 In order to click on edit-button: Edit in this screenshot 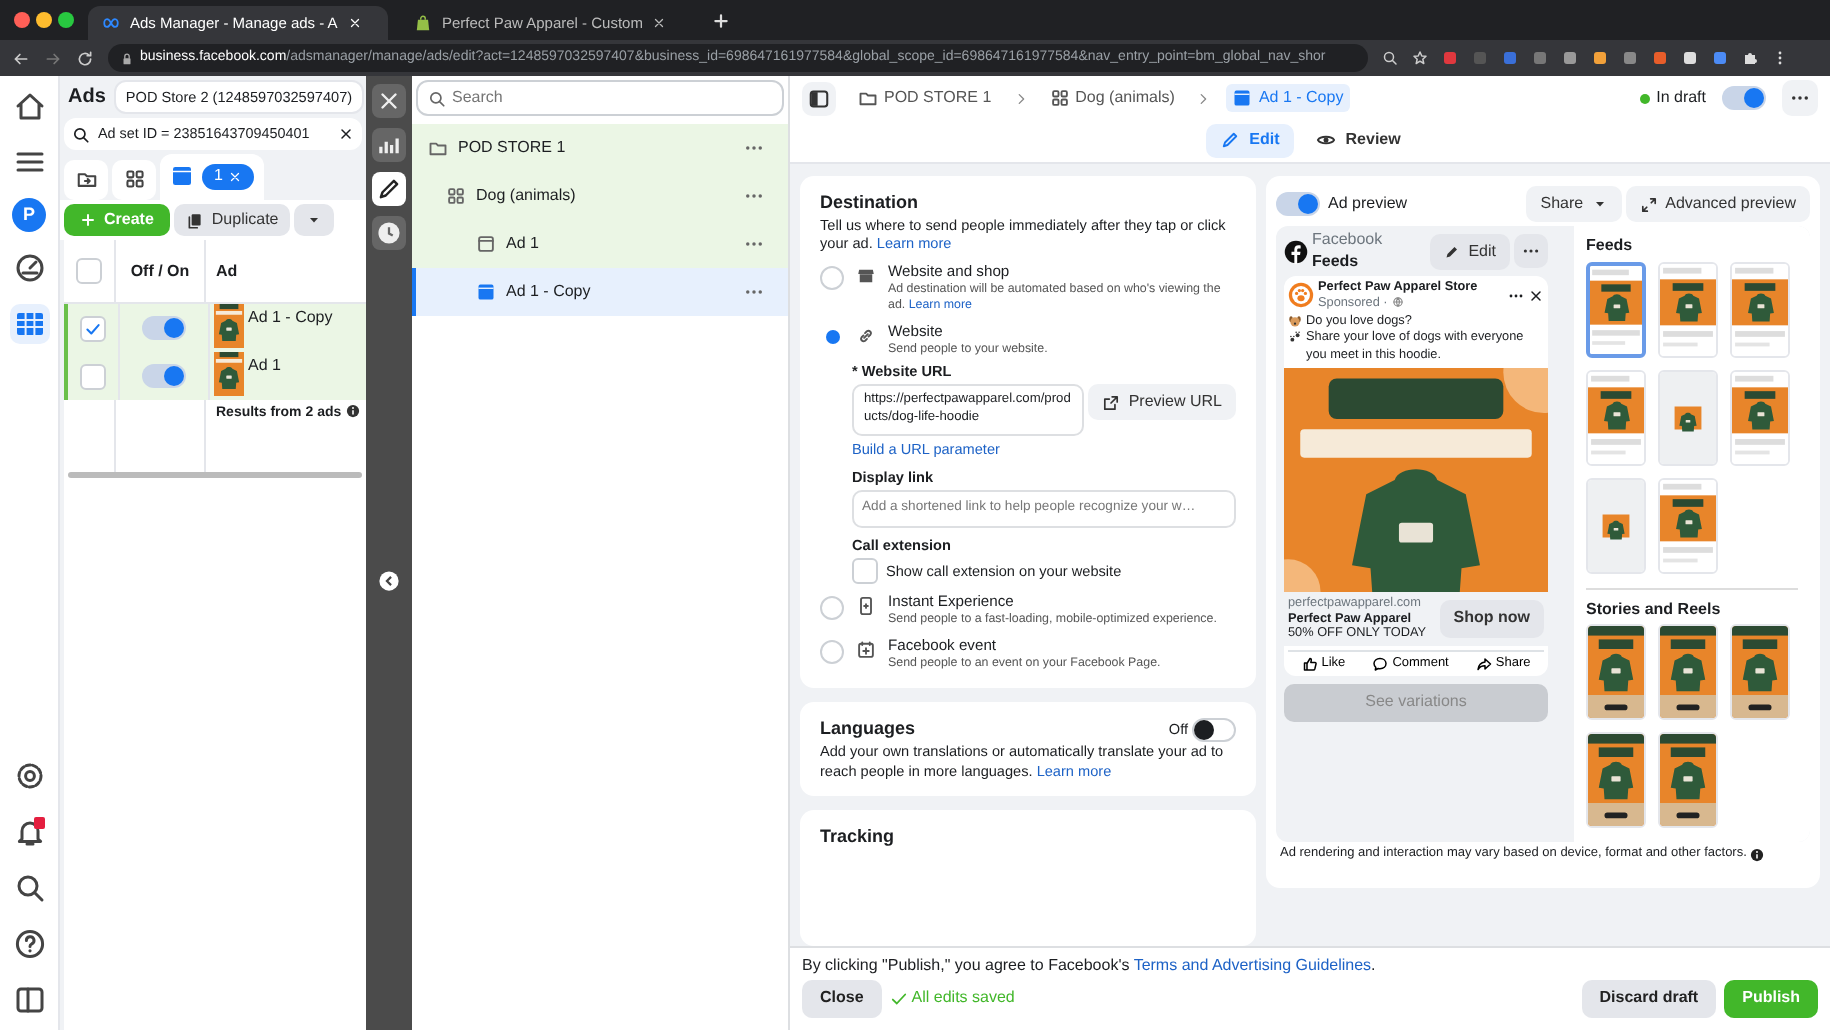, I will do `click(1470, 251)`.